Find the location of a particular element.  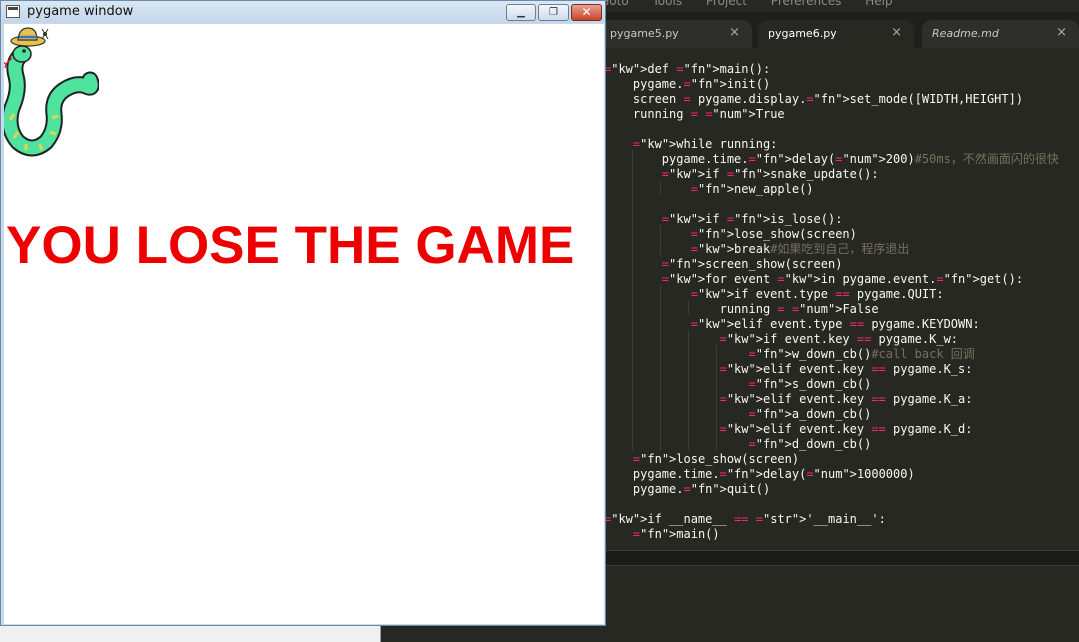

code-line: ="fn">a_down_cb() is located at coordinates (831, 414).